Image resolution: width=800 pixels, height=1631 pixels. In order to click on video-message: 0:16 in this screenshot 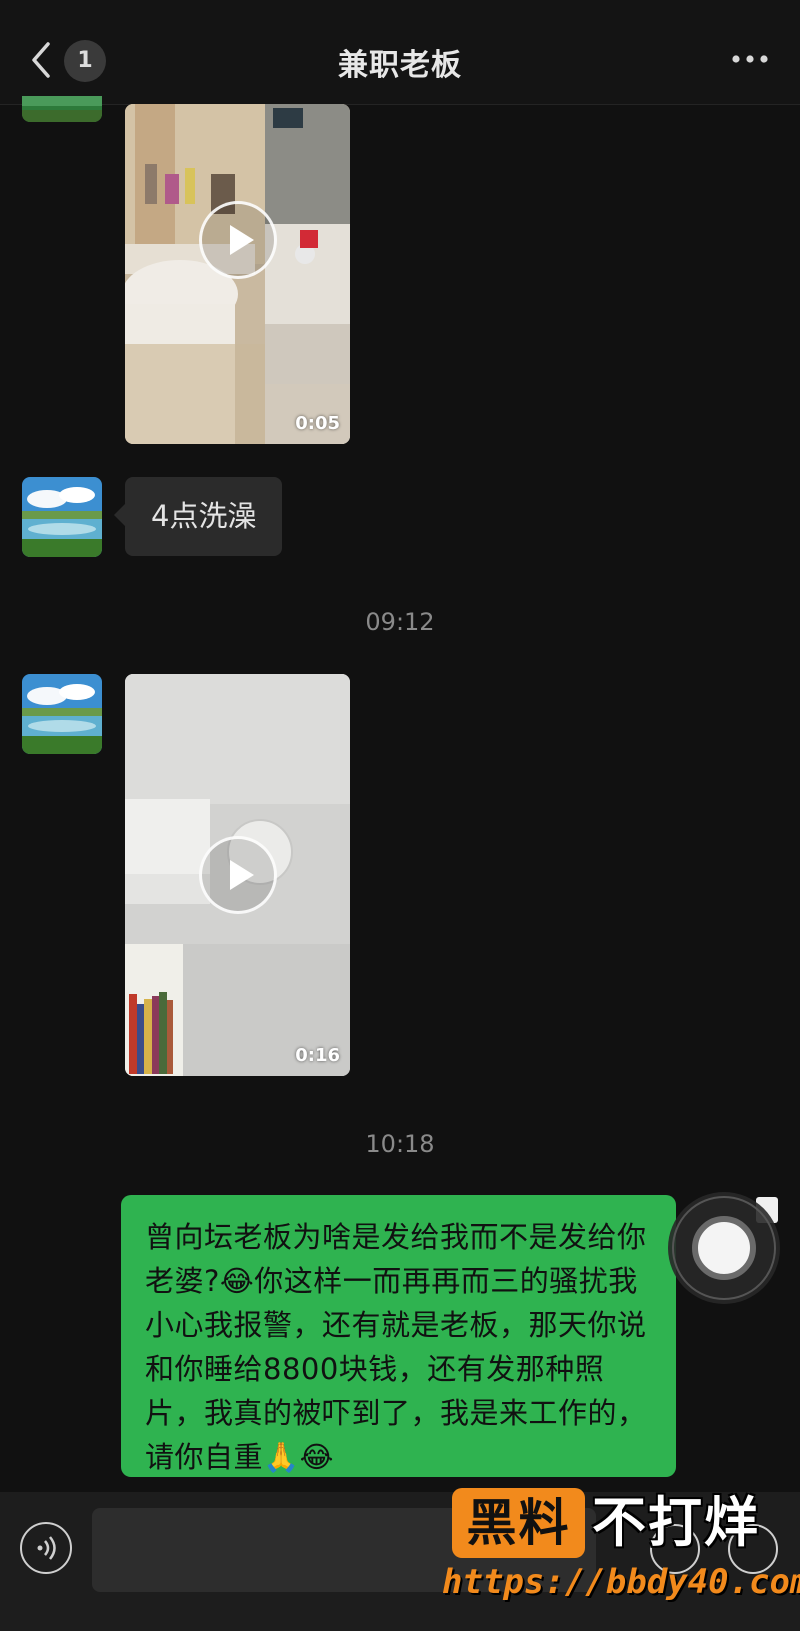, I will do `click(237, 875)`.